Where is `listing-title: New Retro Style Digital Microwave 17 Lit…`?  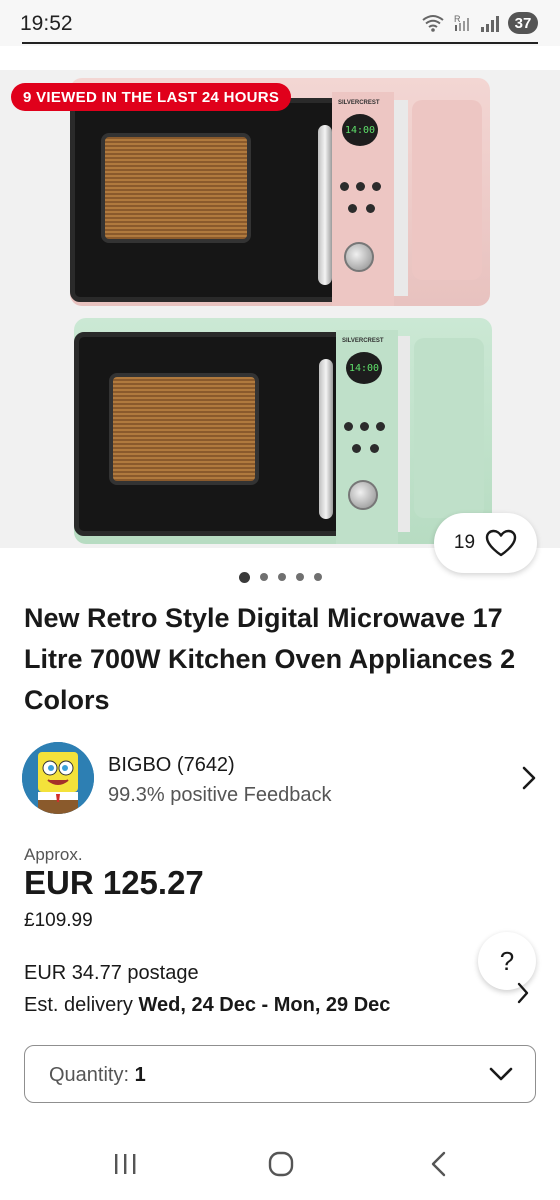 listing-title: New Retro Style Digital Microwave 17 Lit… is located at coordinates (270, 659).